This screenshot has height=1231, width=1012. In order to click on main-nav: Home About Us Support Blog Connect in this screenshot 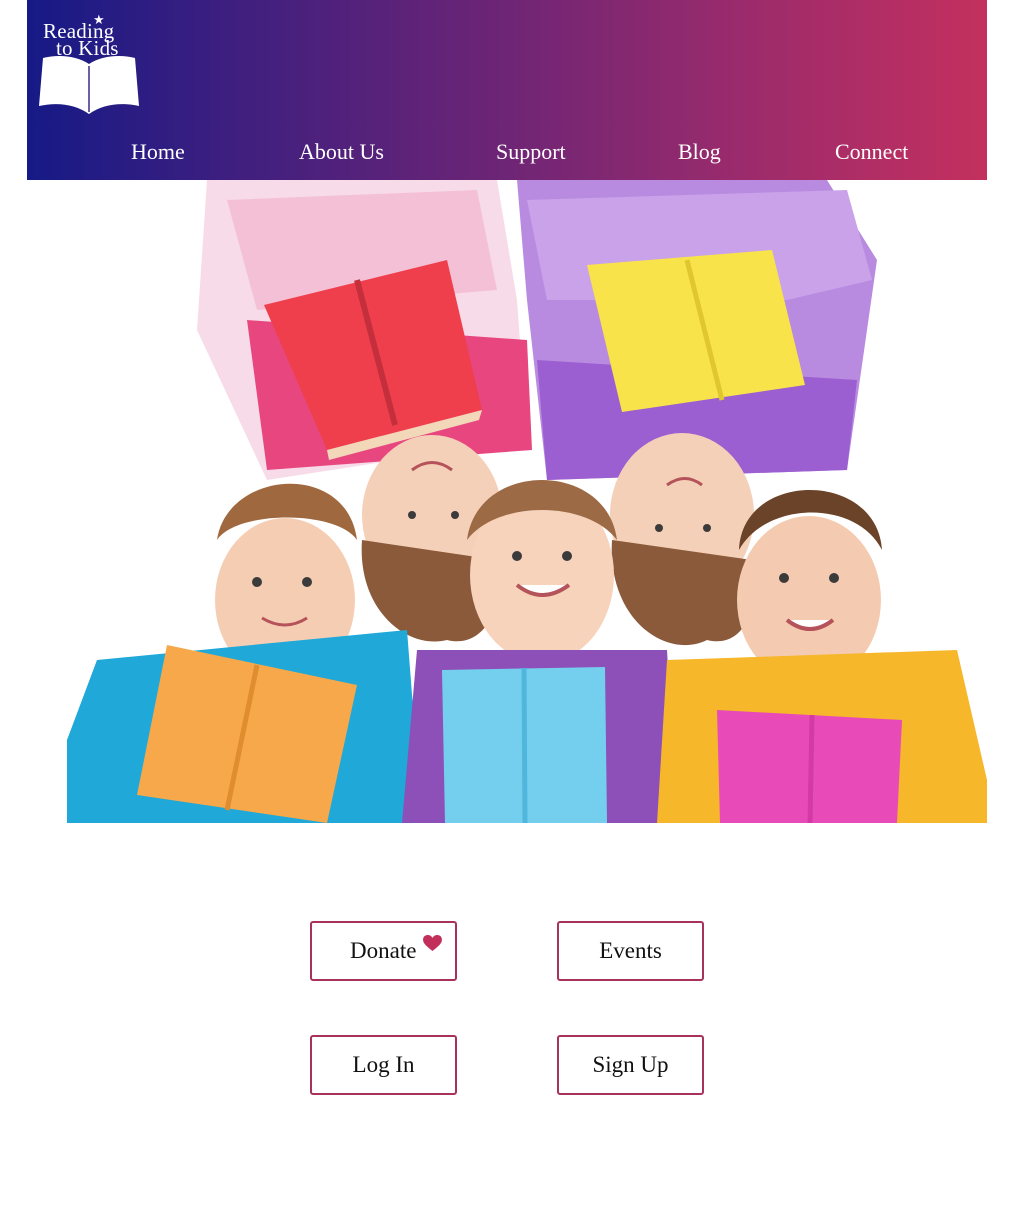, I will do `click(507, 153)`.